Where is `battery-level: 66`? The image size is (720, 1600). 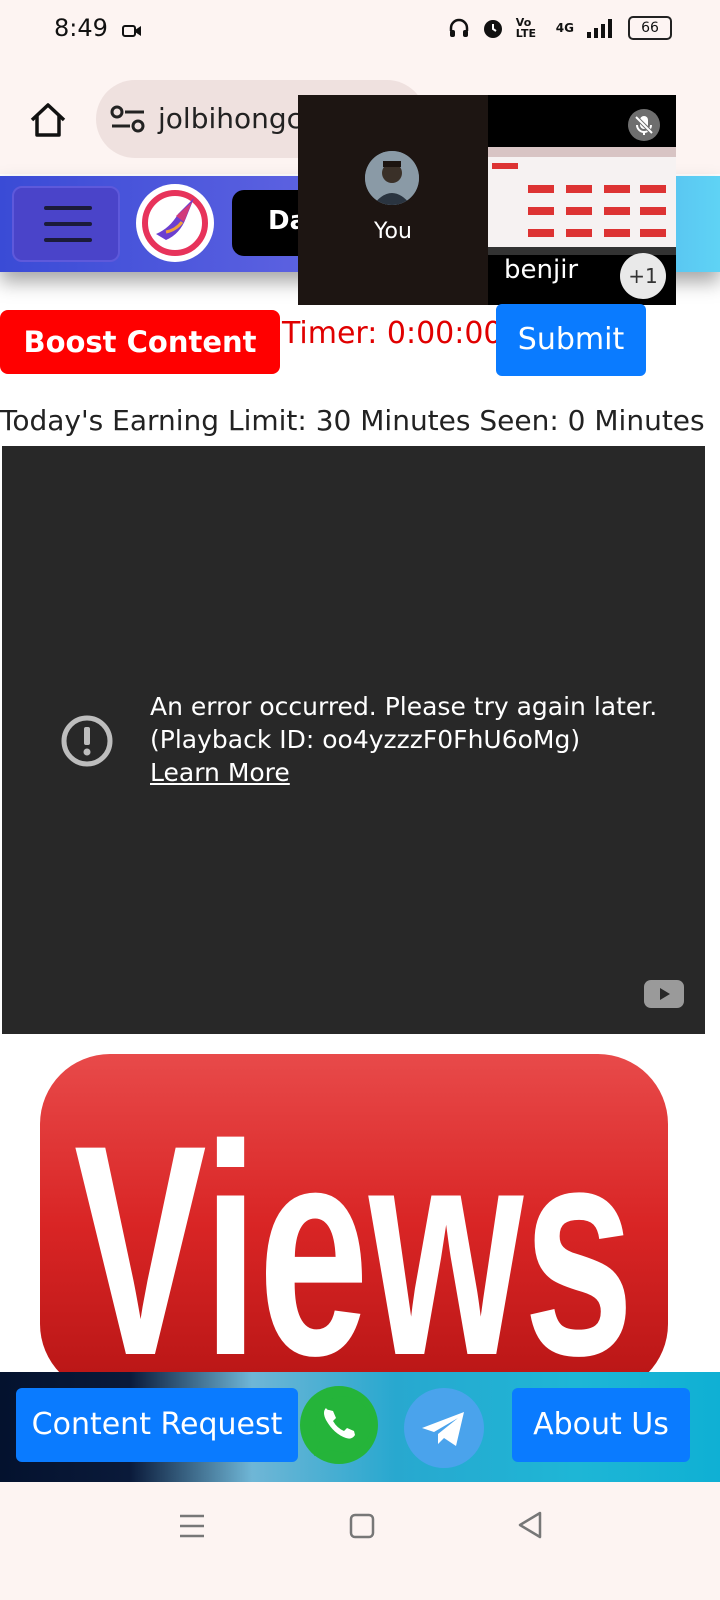
battery-level: 66 is located at coordinates (650, 28).